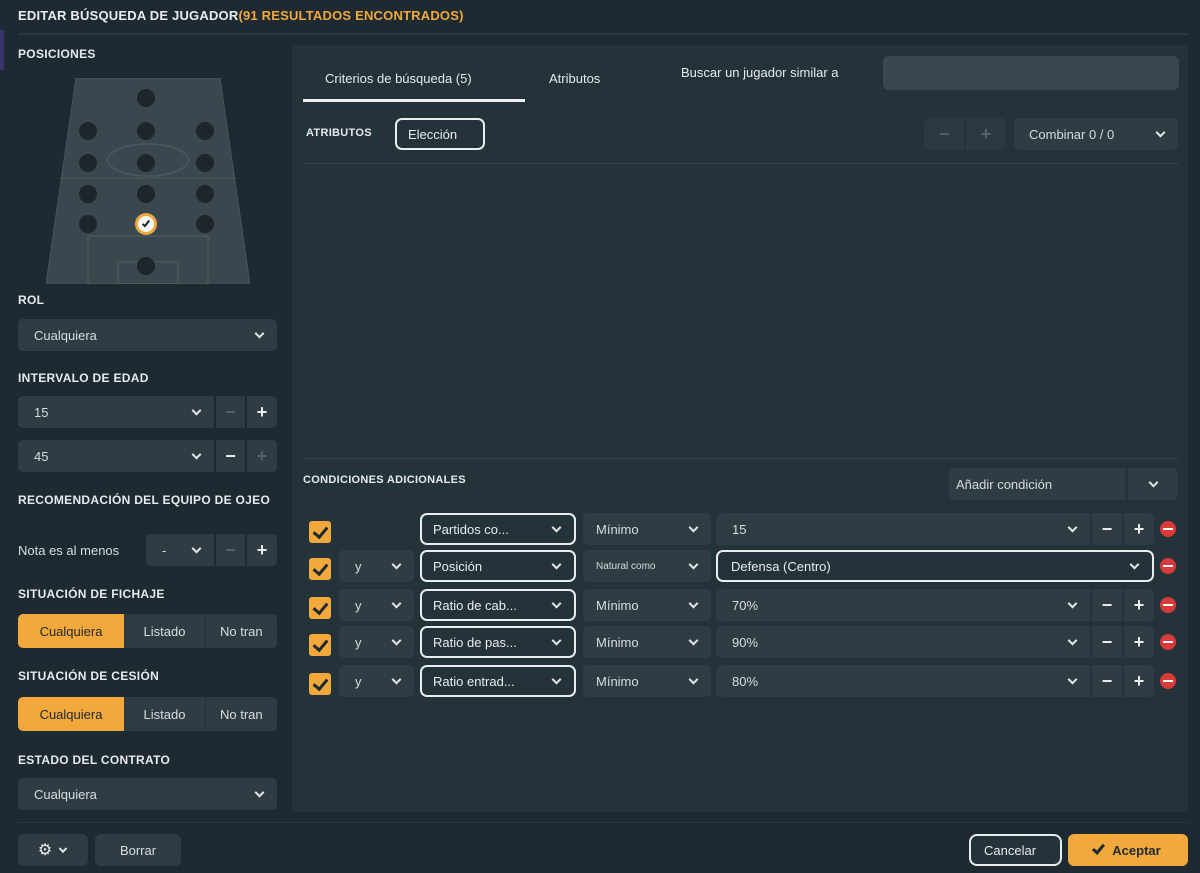 Image resolution: width=1200 pixels, height=873 pixels. What do you see at coordinates (205, 131) in the screenshot?
I see `pos-dot-amr` at bounding box center [205, 131].